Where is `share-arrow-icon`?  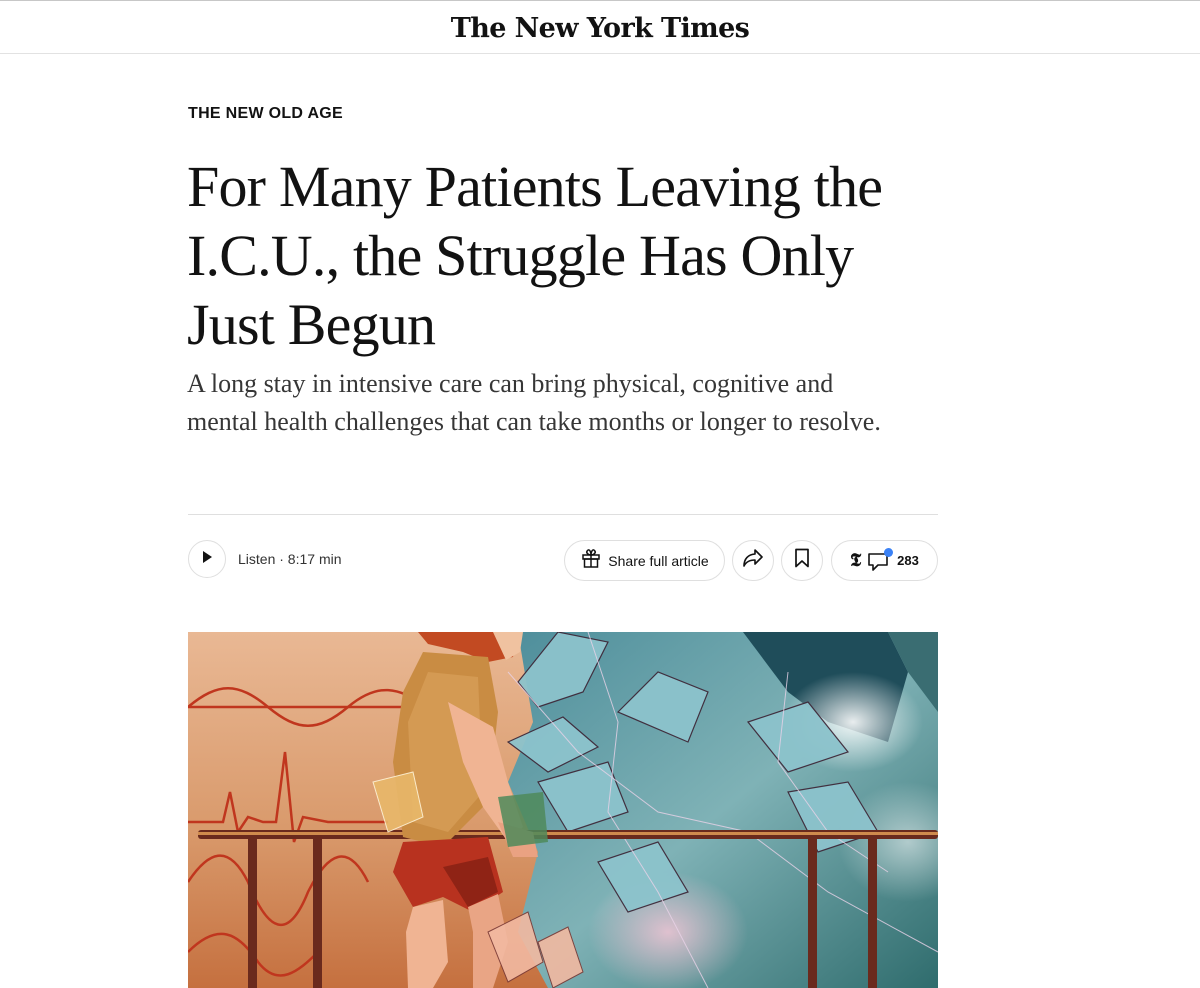 share-arrow-icon is located at coordinates (753, 560).